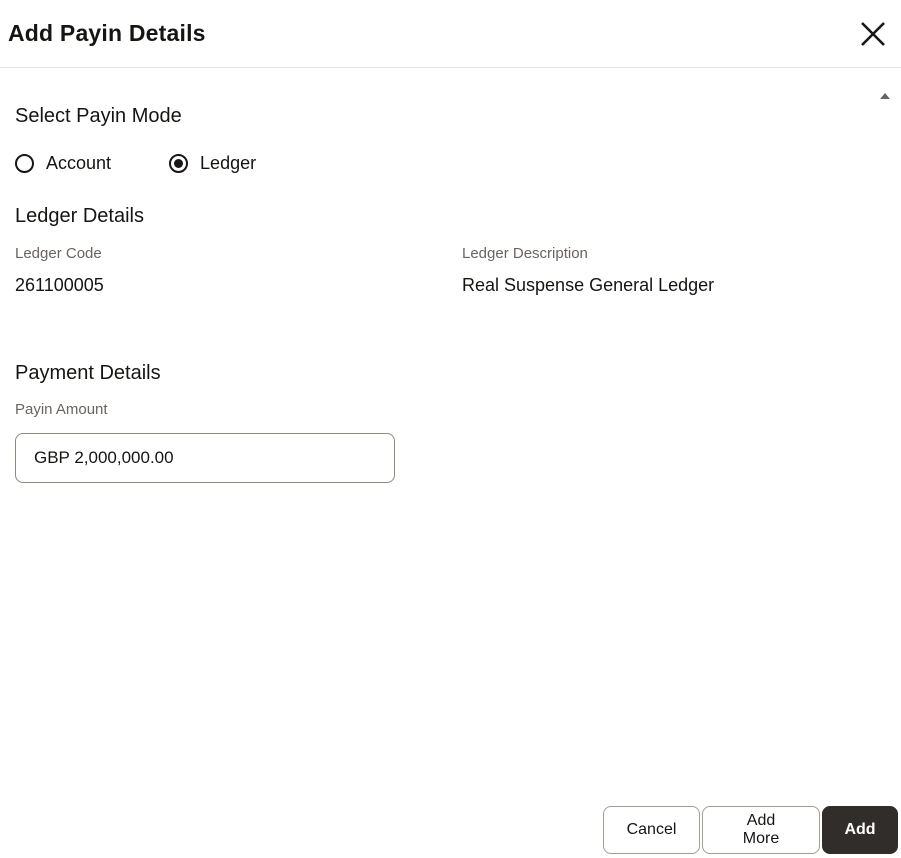 The width and height of the screenshot is (901, 858). I want to click on ledger-code-value: 261100005, so click(59, 285).